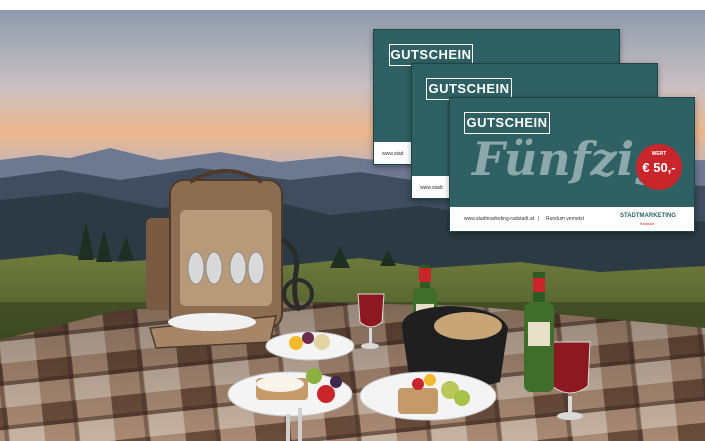 This screenshot has width=705, height=441. I want to click on voucher-url: www.stadt, so click(431, 188).